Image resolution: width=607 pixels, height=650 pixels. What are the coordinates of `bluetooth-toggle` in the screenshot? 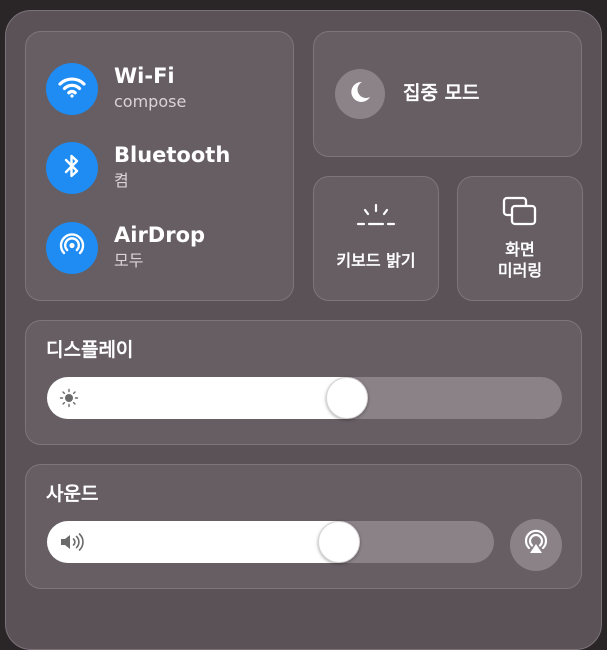 It's located at (72, 168).